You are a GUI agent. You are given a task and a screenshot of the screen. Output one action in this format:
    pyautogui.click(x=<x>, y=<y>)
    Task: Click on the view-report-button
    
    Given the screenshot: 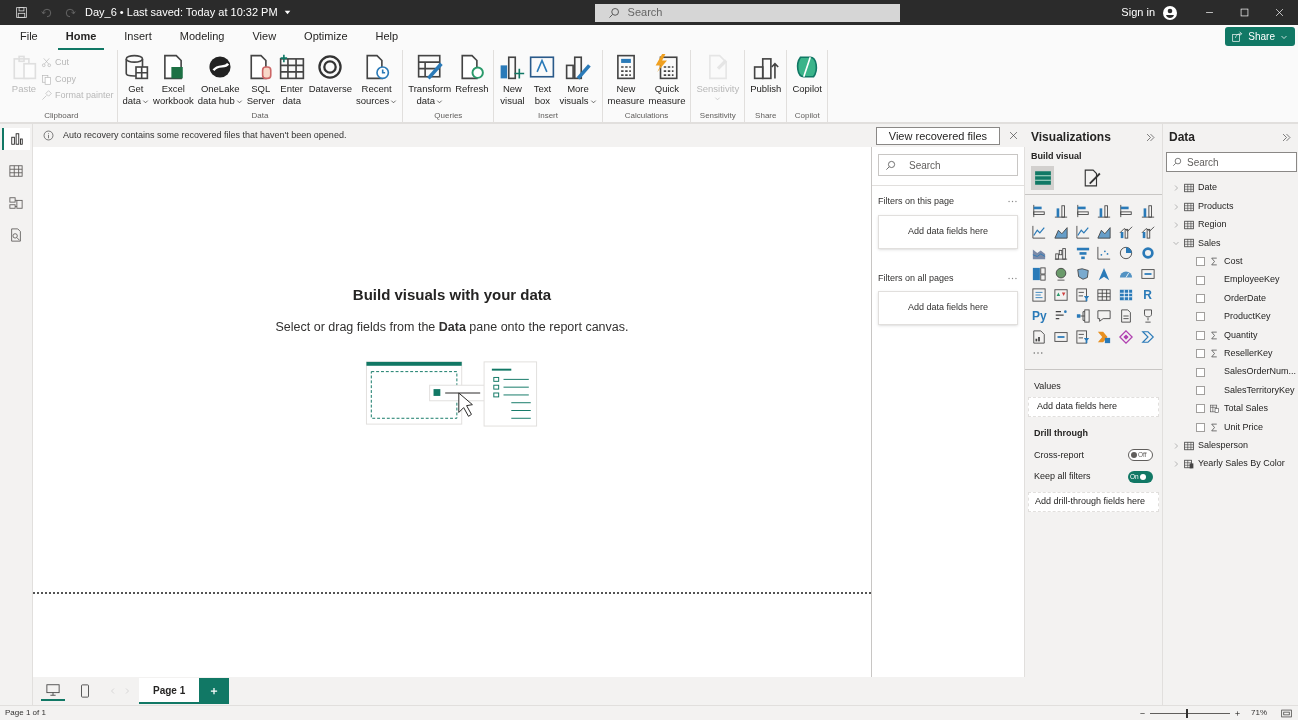 What is the action you would take?
    pyautogui.click(x=16, y=139)
    